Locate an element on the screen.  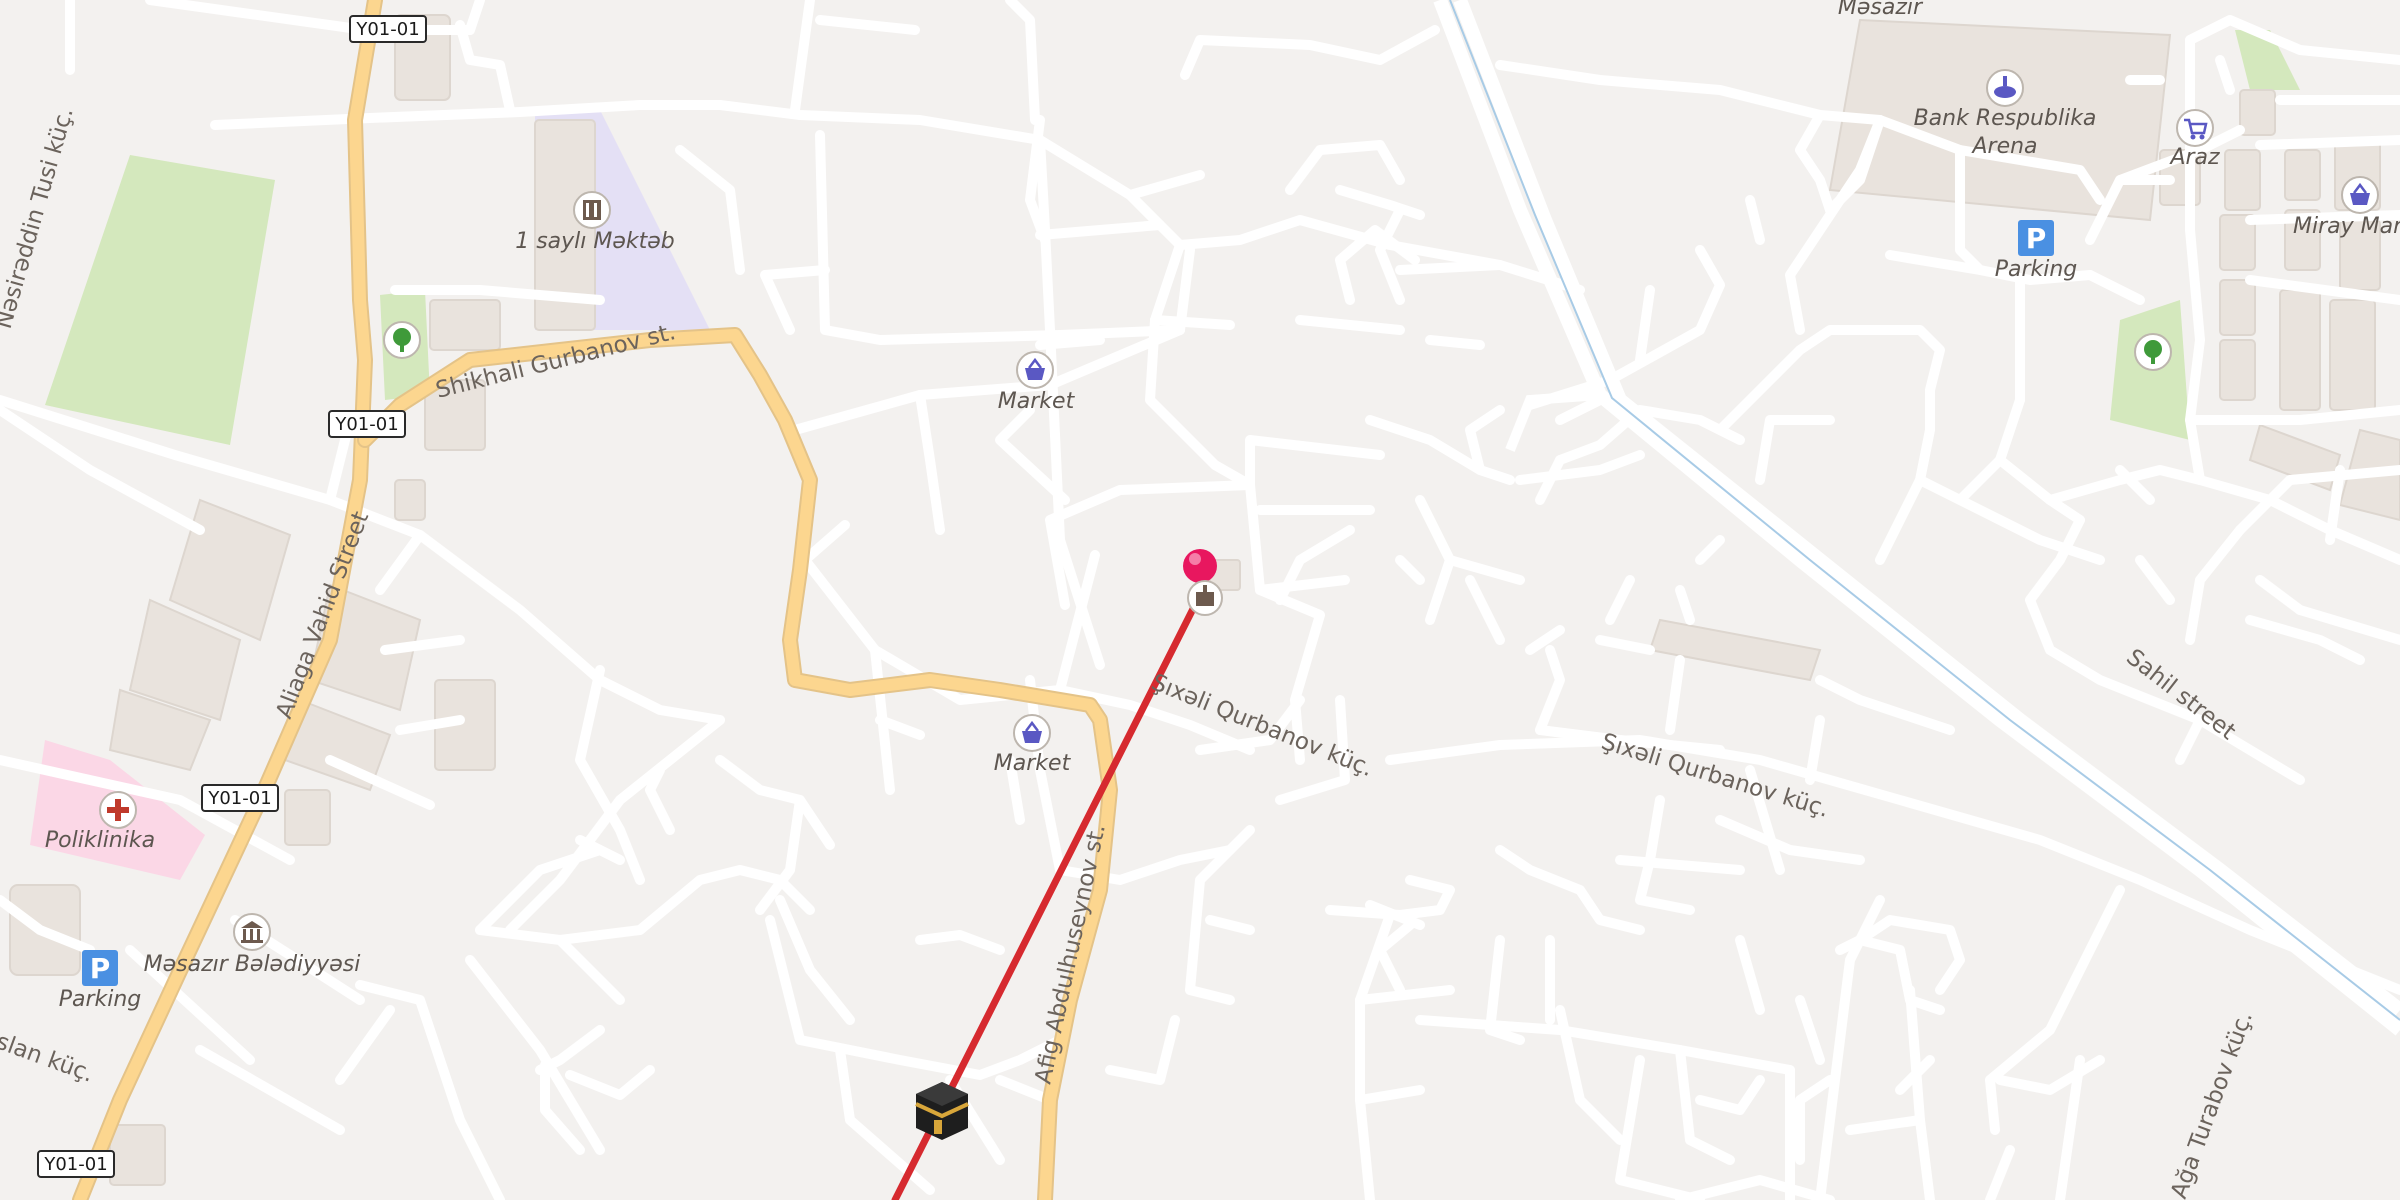
poi-label-araz: Araz is located at coordinates (2194, 157).